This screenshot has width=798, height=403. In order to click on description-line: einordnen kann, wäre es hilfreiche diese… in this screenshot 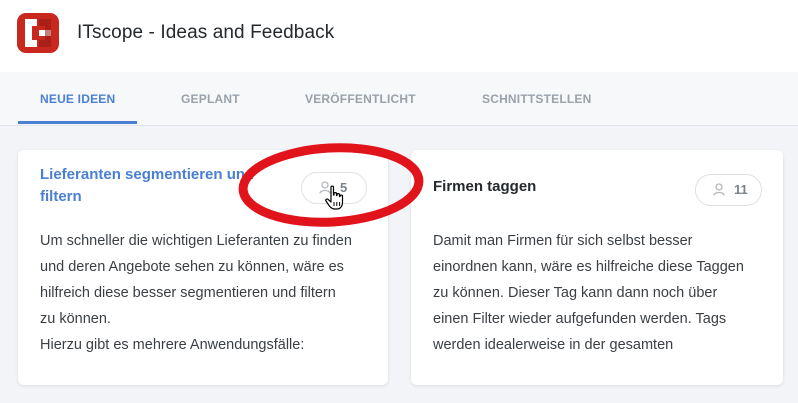, I will do `click(588, 267)`.